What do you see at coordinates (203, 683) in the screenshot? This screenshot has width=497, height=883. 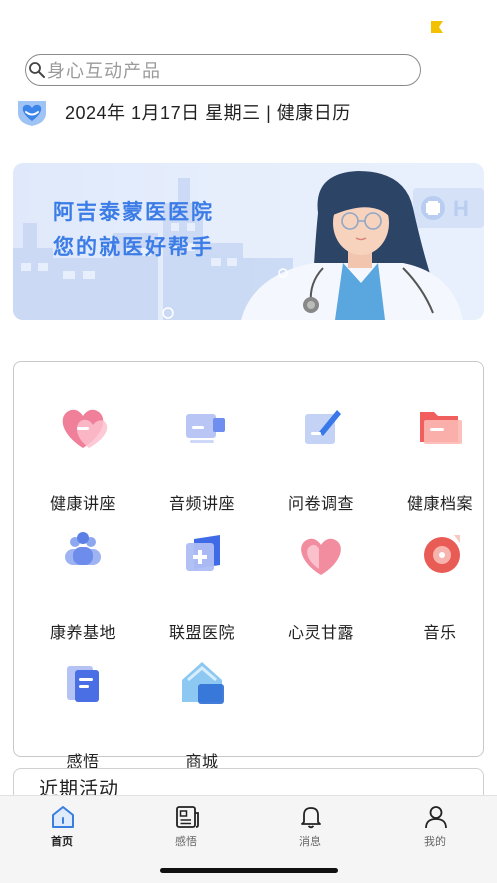 I see `mall-home-icon` at bounding box center [203, 683].